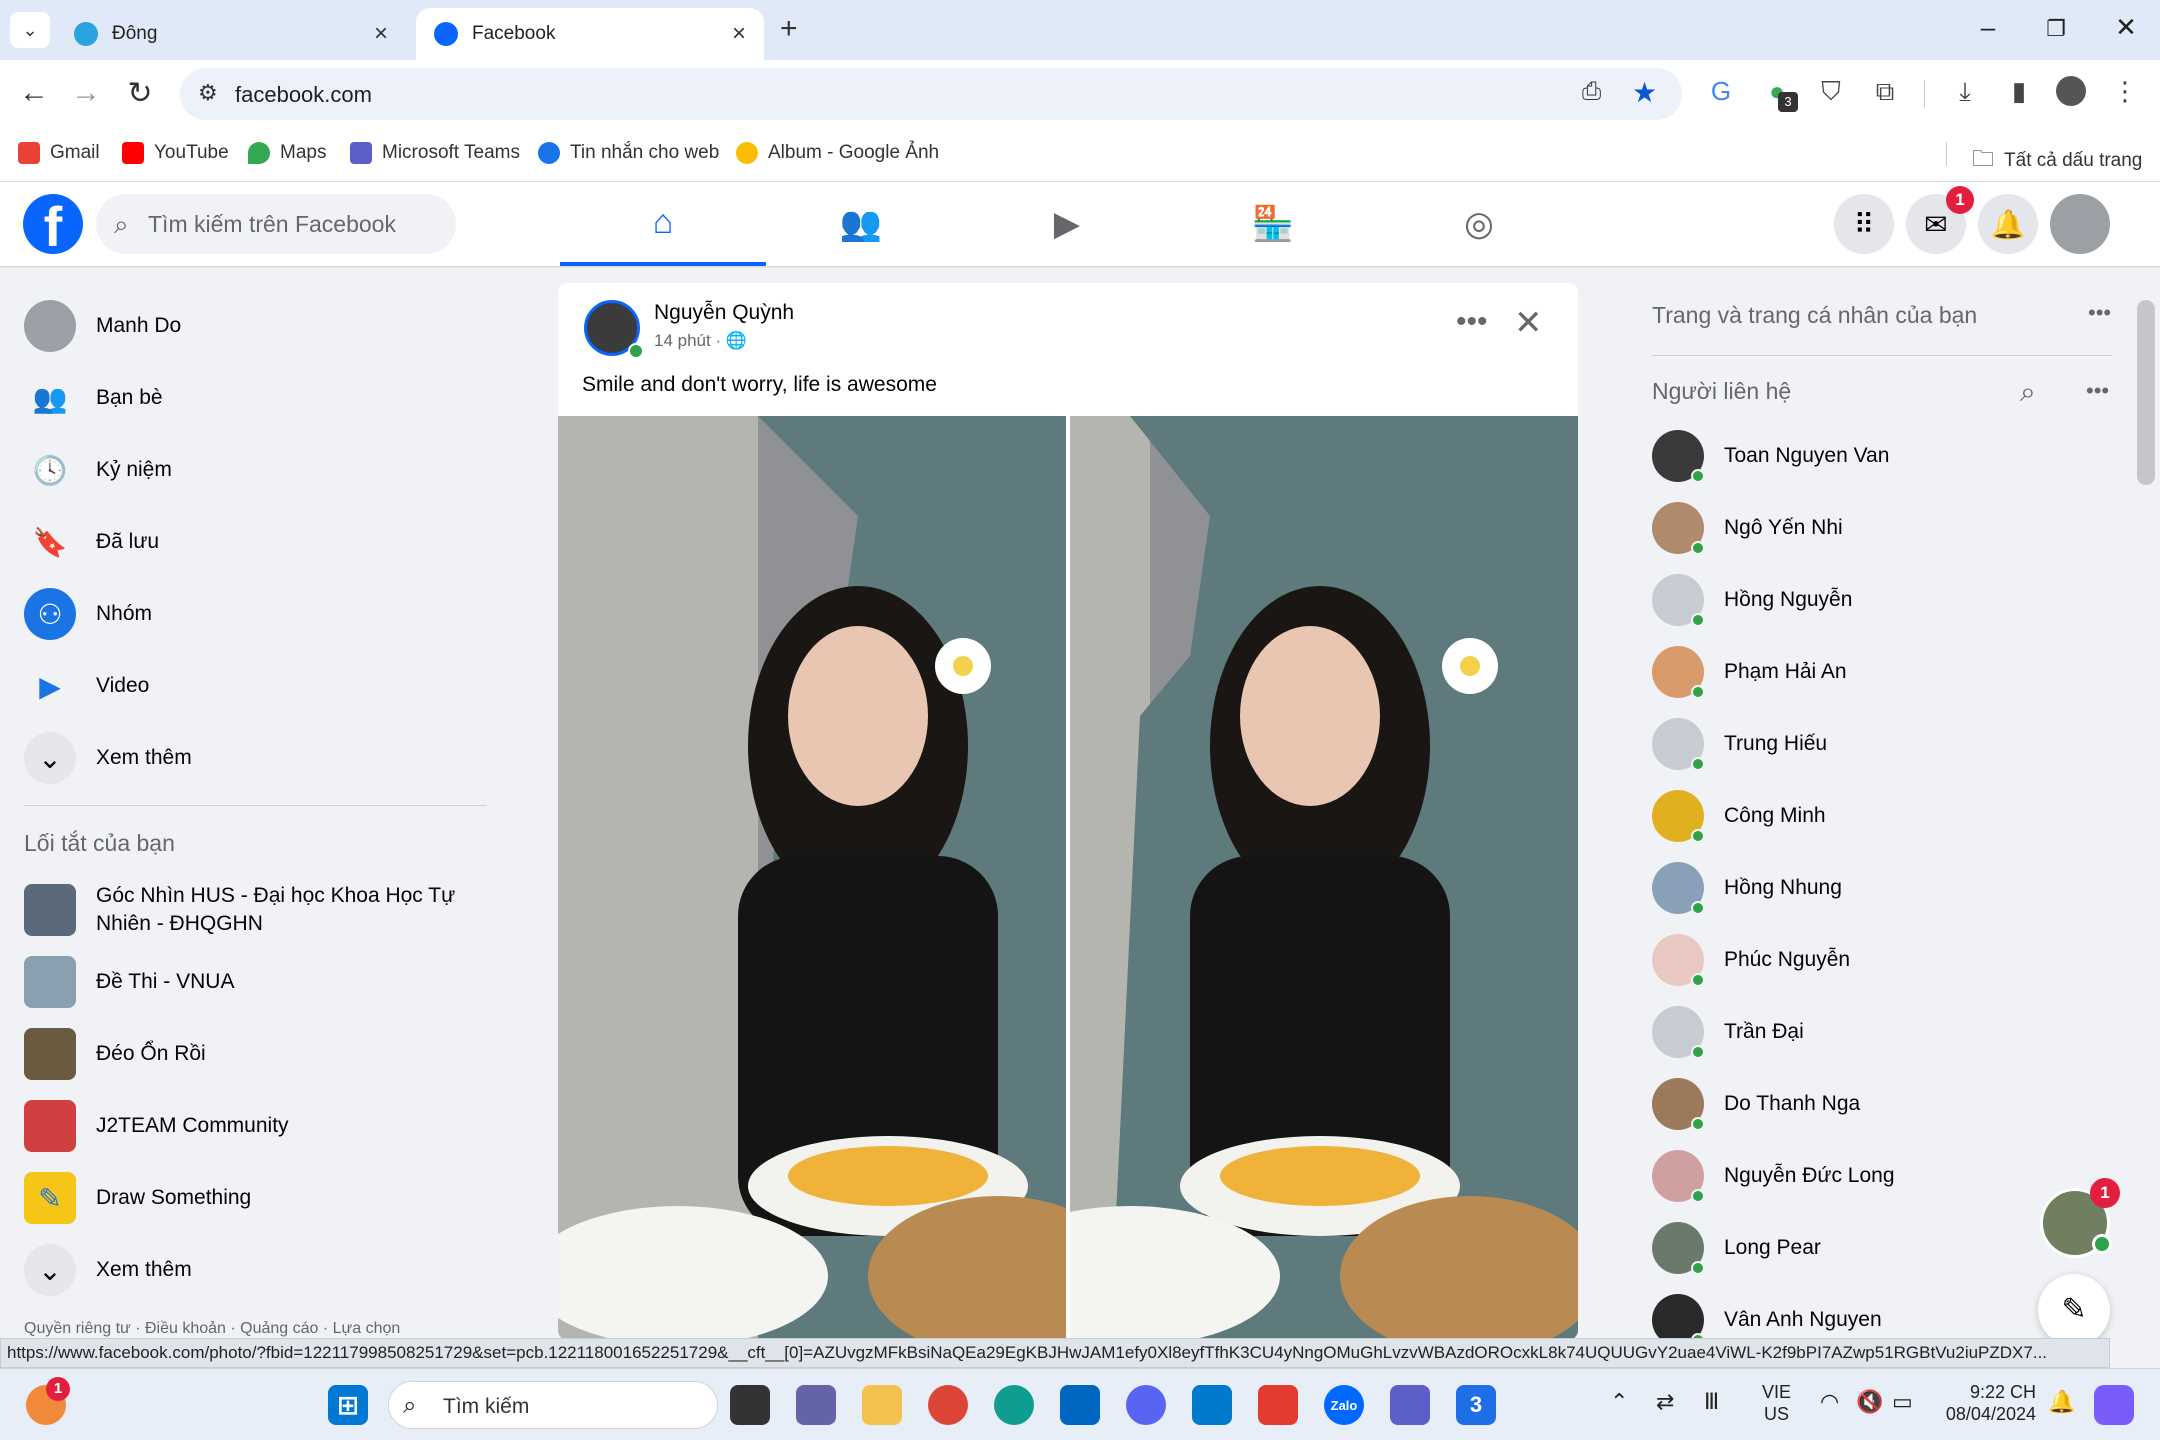  Describe the element at coordinates (1862, 528) in the screenshot. I see `contact-item: Ngô Yến Nhi` at that location.